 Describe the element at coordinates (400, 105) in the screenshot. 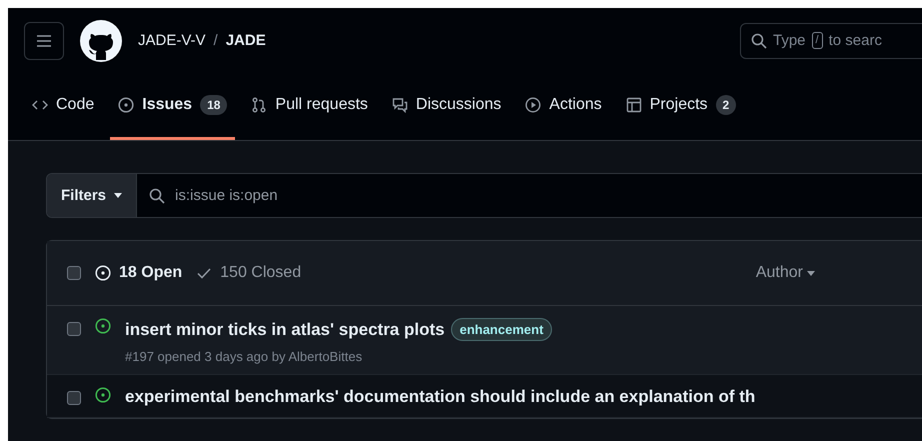

I see `discussion-icon` at that location.